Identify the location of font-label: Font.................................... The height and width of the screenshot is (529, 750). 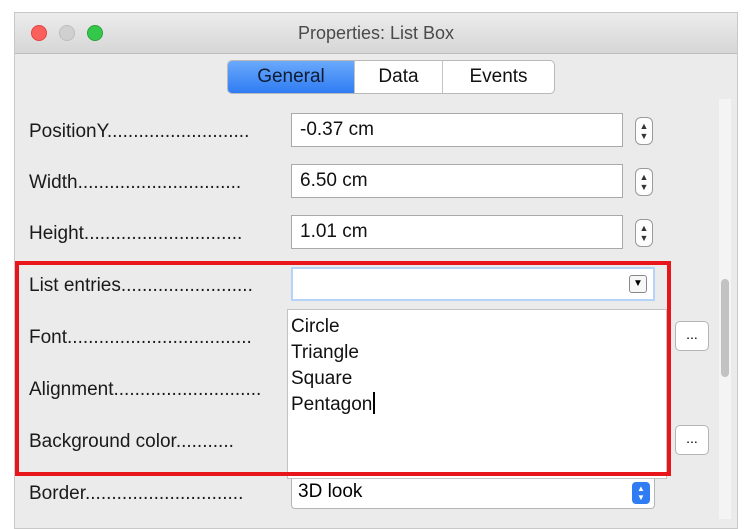
(140, 337).